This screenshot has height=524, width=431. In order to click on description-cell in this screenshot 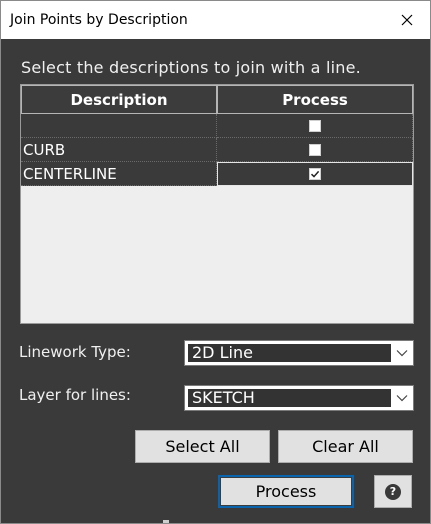, I will do `click(119, 126)`.